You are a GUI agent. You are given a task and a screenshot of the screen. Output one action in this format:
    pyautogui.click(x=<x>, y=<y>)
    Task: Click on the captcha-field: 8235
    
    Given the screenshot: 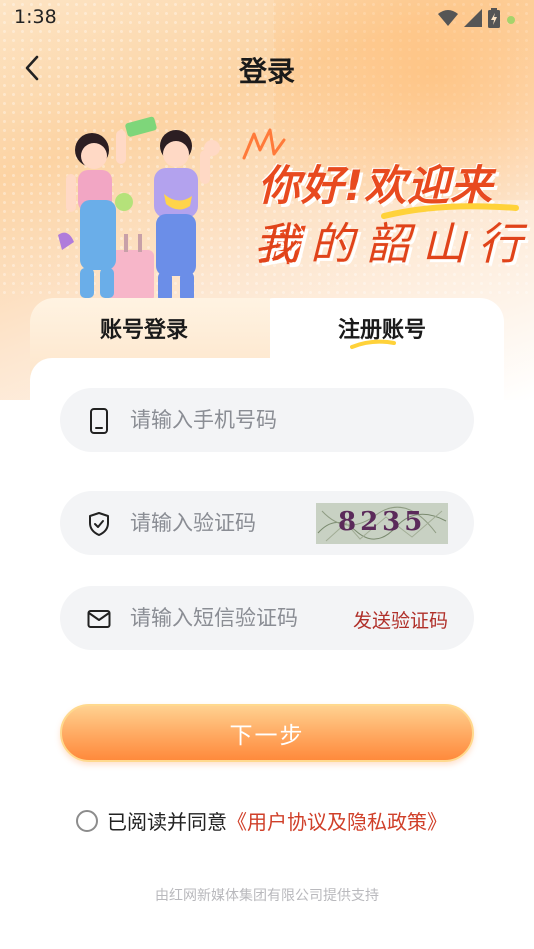 What is the action you would take?
    pyautogui.click(x=267, y=523)
    